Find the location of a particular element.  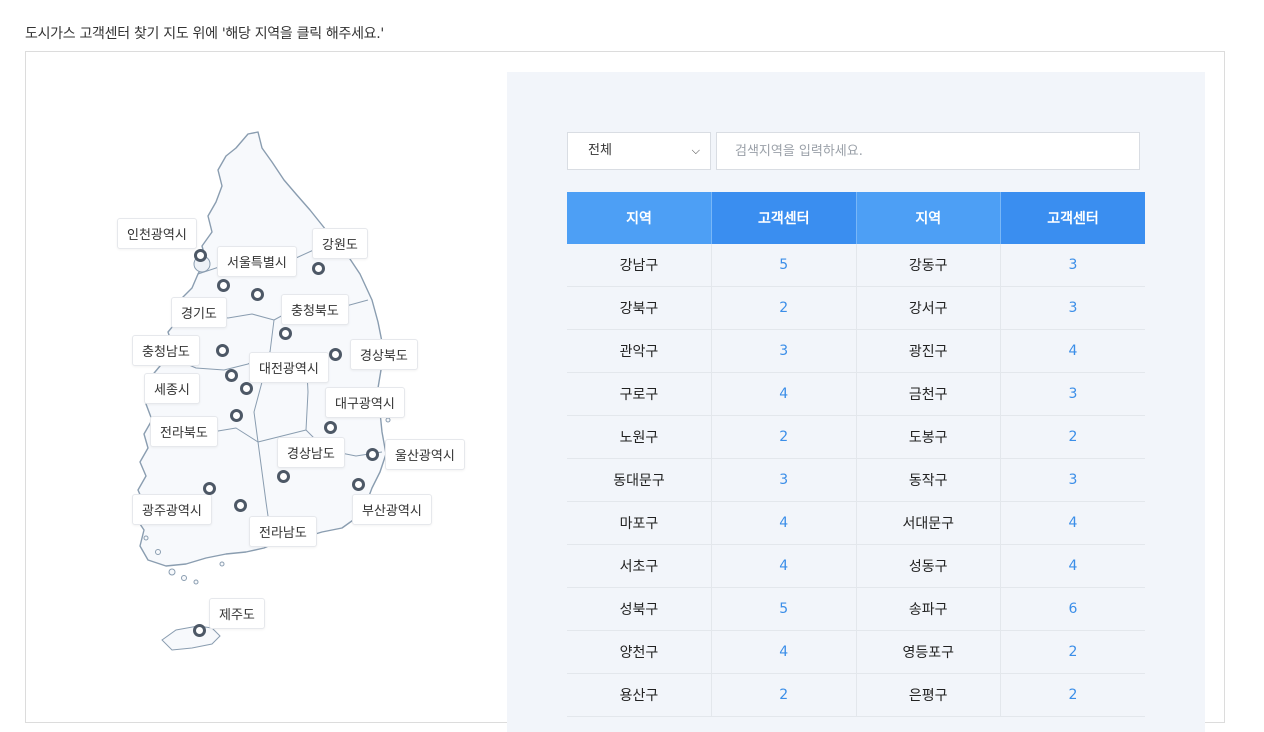

region-name: 관악구 is located at coordinates (639, 351).